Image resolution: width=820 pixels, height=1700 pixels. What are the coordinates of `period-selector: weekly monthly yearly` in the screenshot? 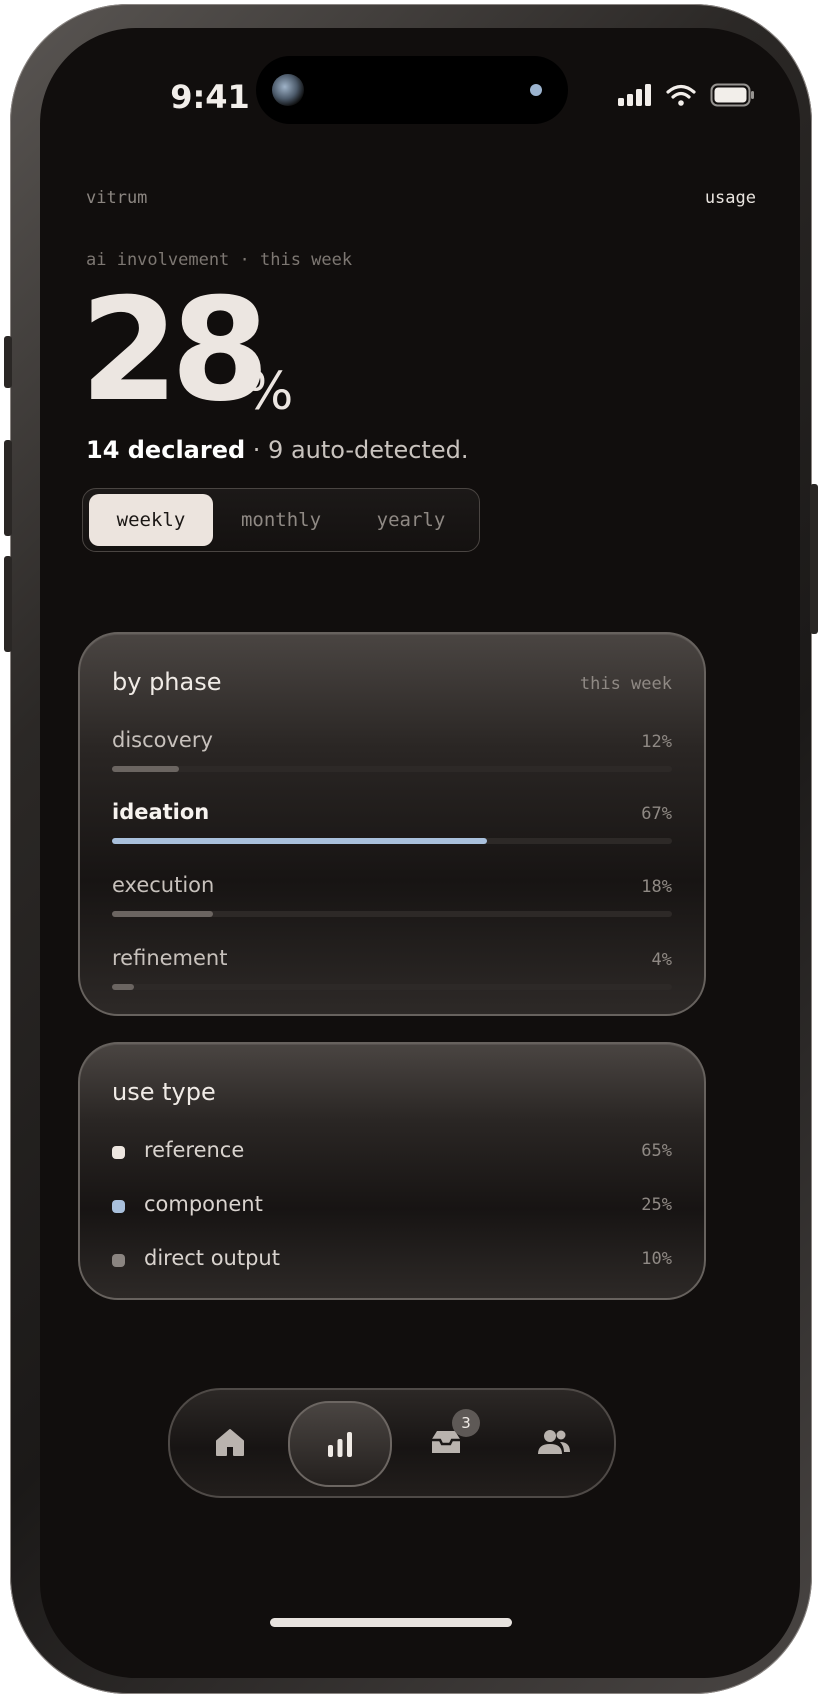 It's located at (281, 520).